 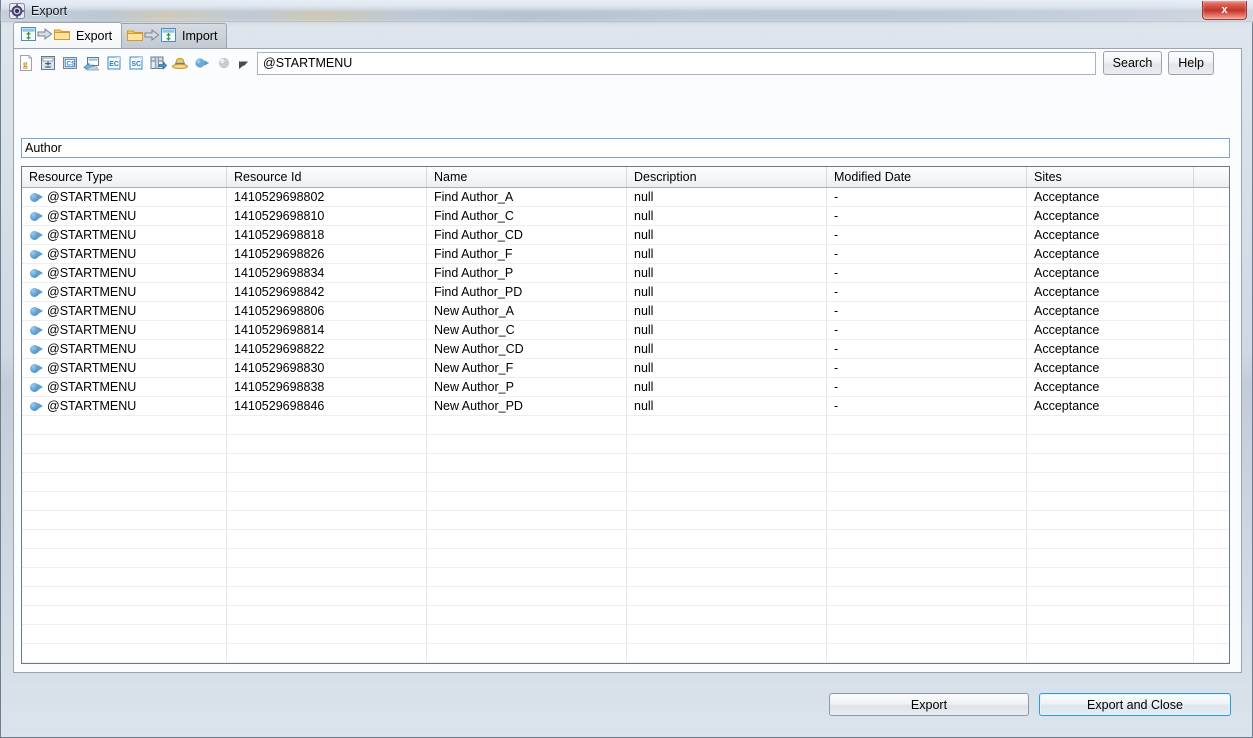 I want to click on table-cell: 1410529698842, so click(x=327, y=292).